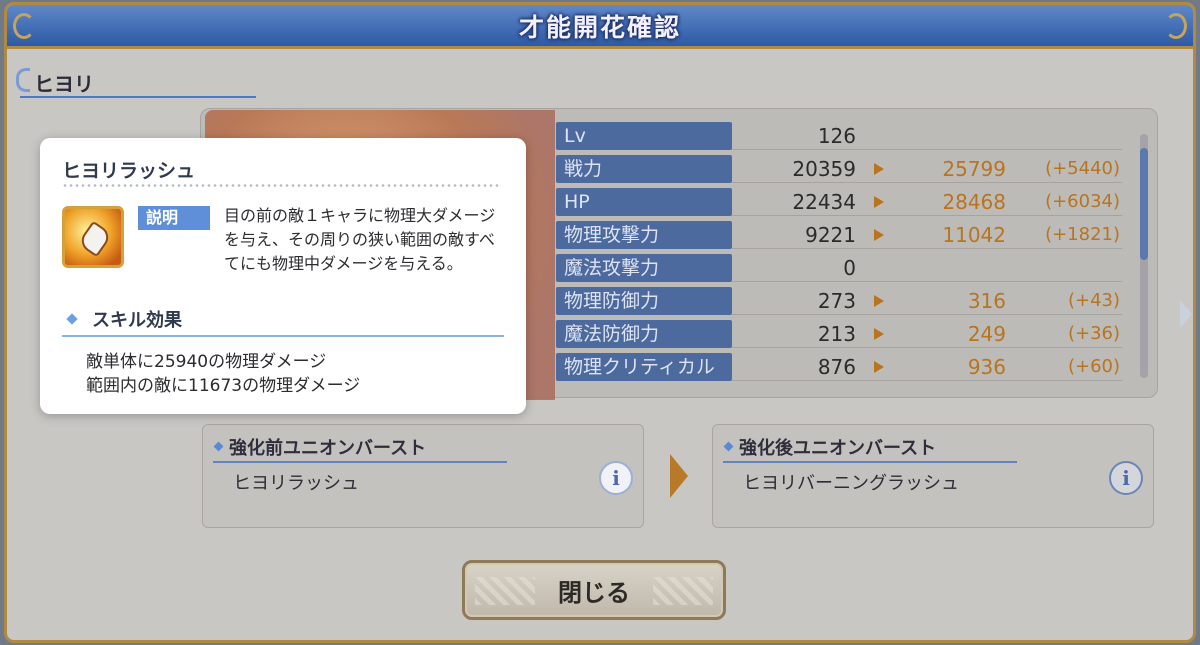 This screenshot has width=1200, height=645. I want to click on stat-row: 魔法防御力 213 249 (+36), so click(841, 334).